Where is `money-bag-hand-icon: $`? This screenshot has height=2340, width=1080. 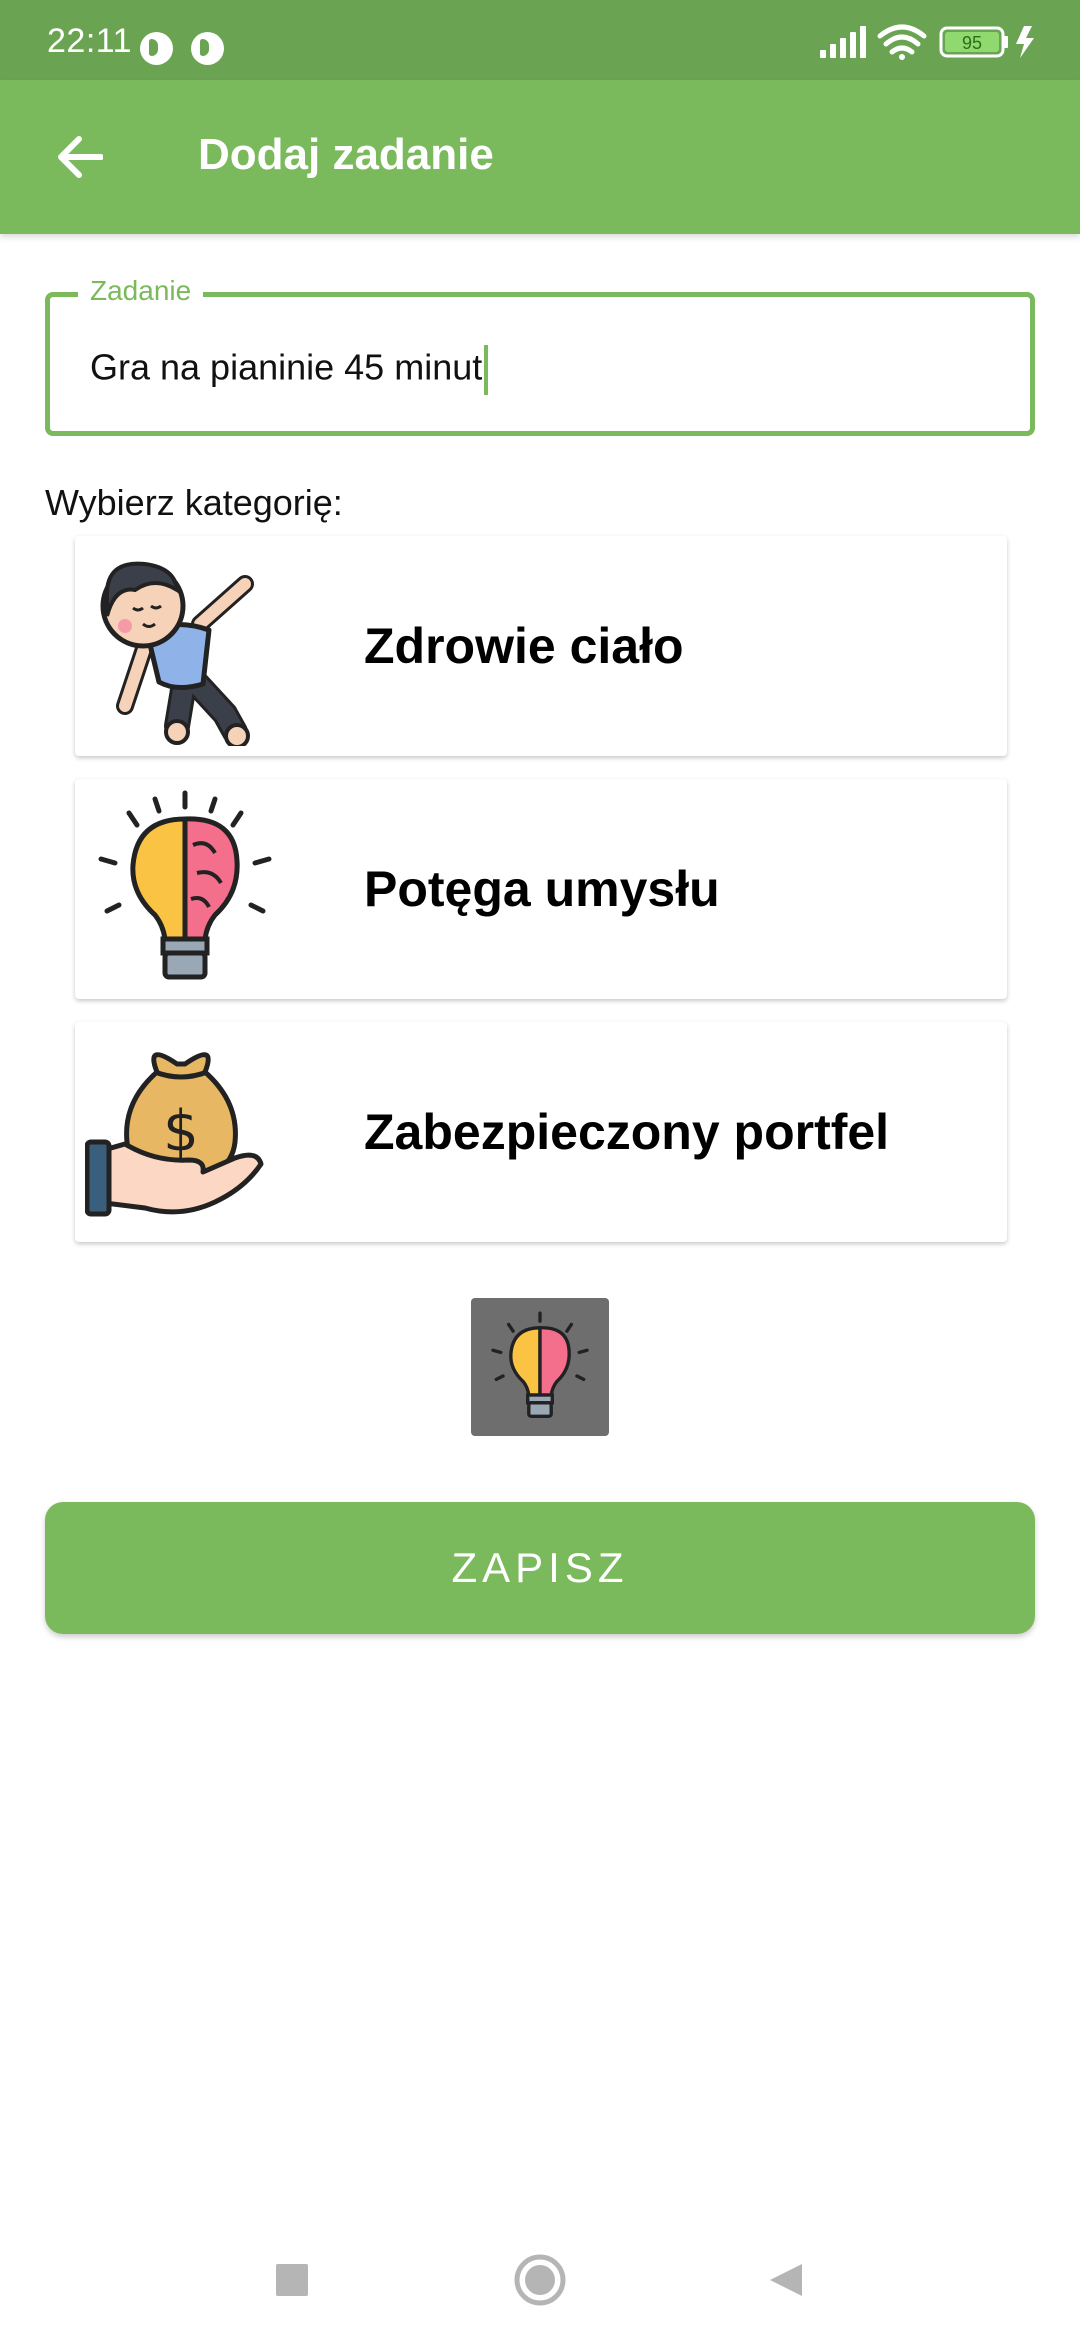
money-bag-hand-icon: $ is located at coordinates (184, 1132).